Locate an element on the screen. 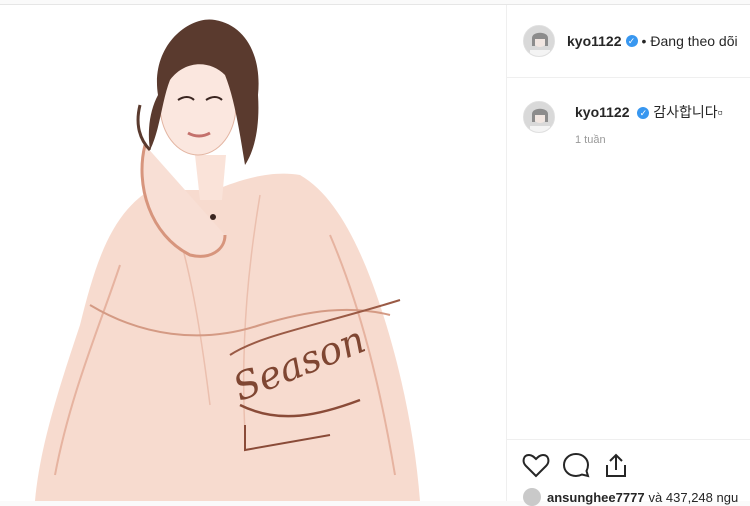 The image size is (750, 506). post-header: kyo1122 ✓ • Đang theo dõi is located at coordinates (628, 41).